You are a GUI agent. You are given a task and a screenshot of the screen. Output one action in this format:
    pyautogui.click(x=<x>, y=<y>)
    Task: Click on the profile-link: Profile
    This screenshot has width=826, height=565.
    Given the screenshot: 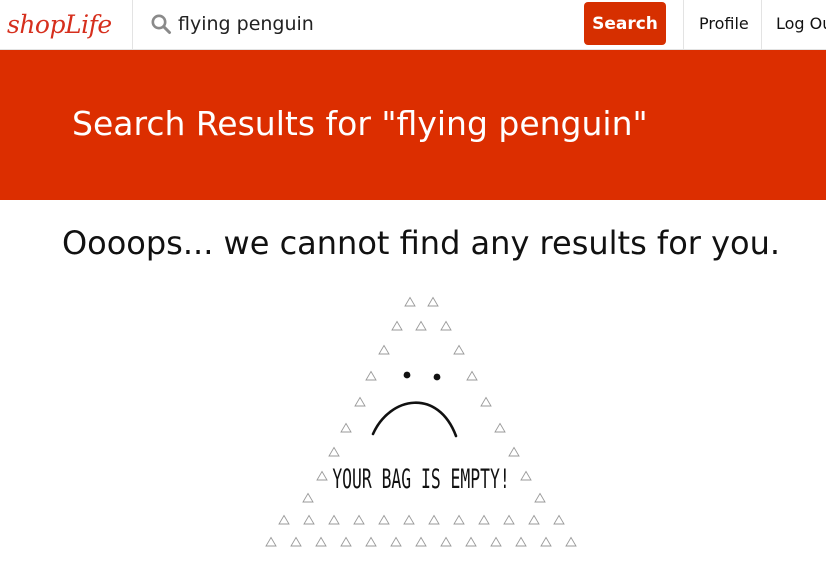 What is the action you would take?
    pyautogui.click(x=724, y=25)
    